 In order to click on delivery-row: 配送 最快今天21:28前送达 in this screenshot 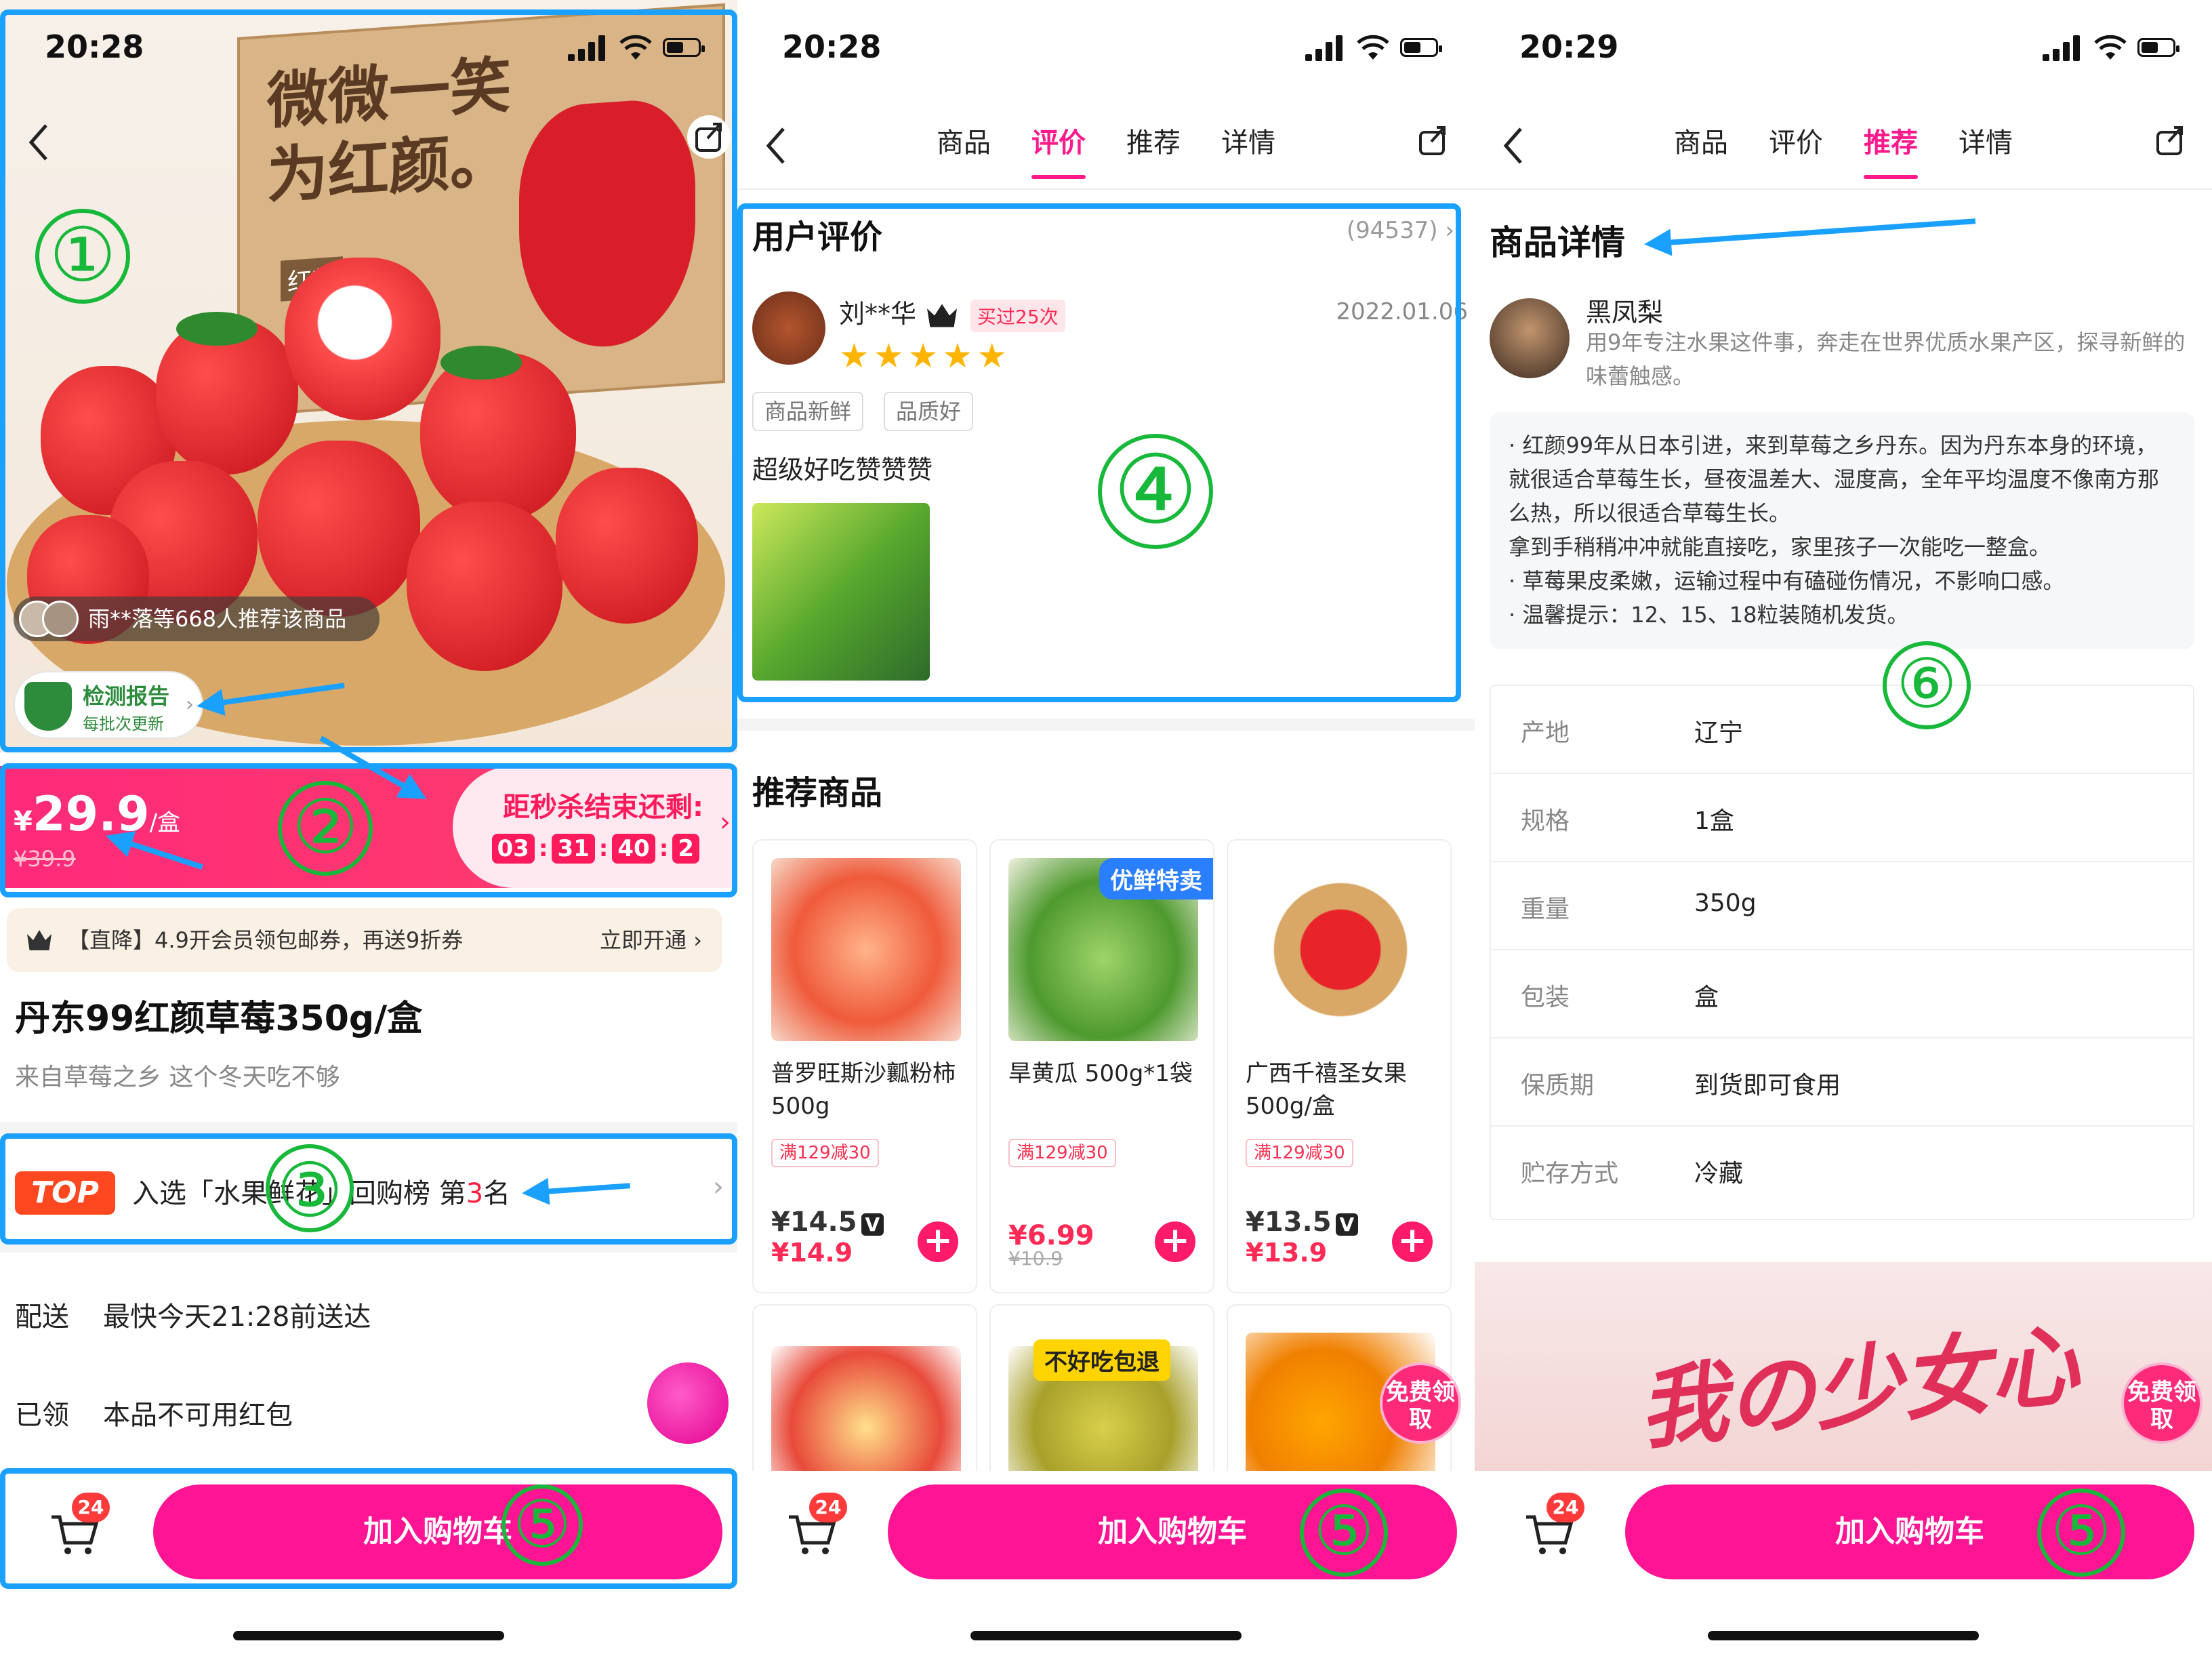, I will do `click(193, 1314)`.